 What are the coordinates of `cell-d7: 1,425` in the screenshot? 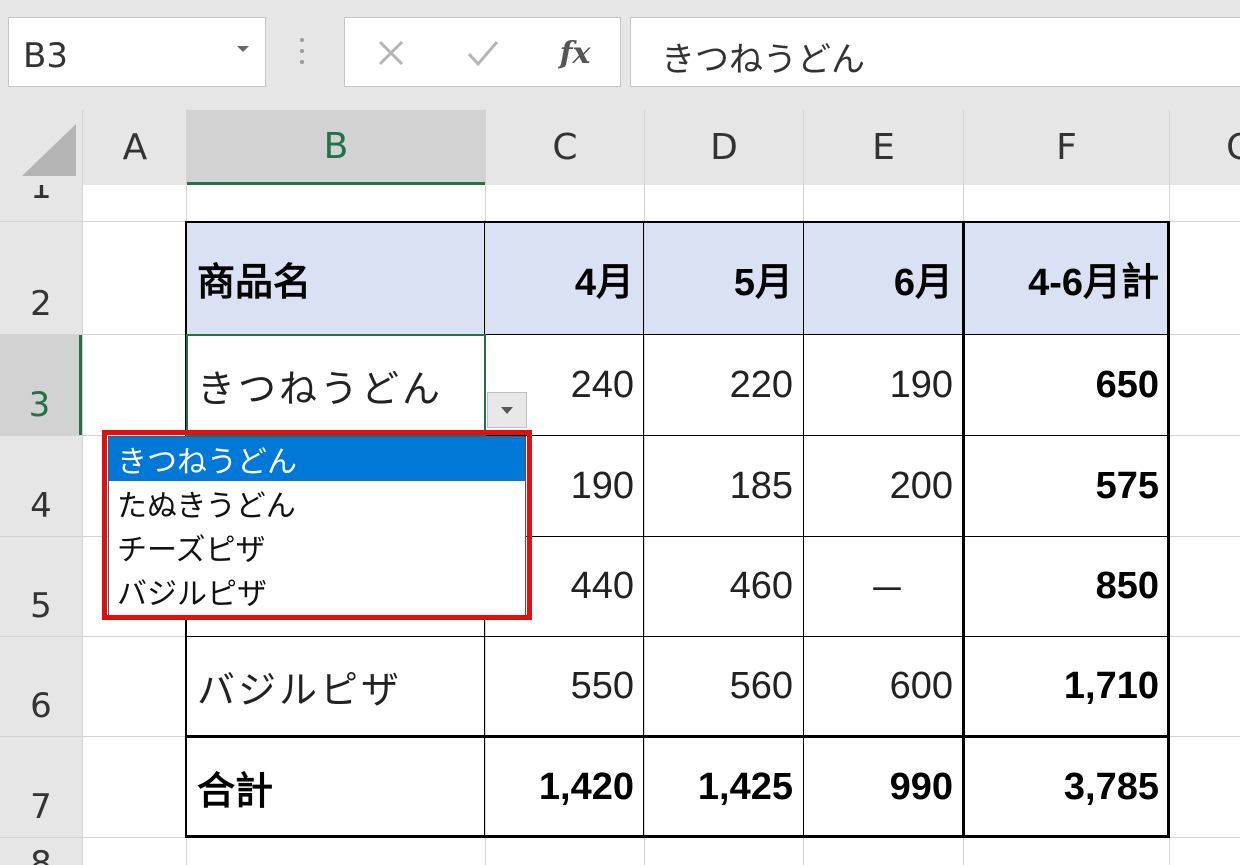 It's located at (724, 787).